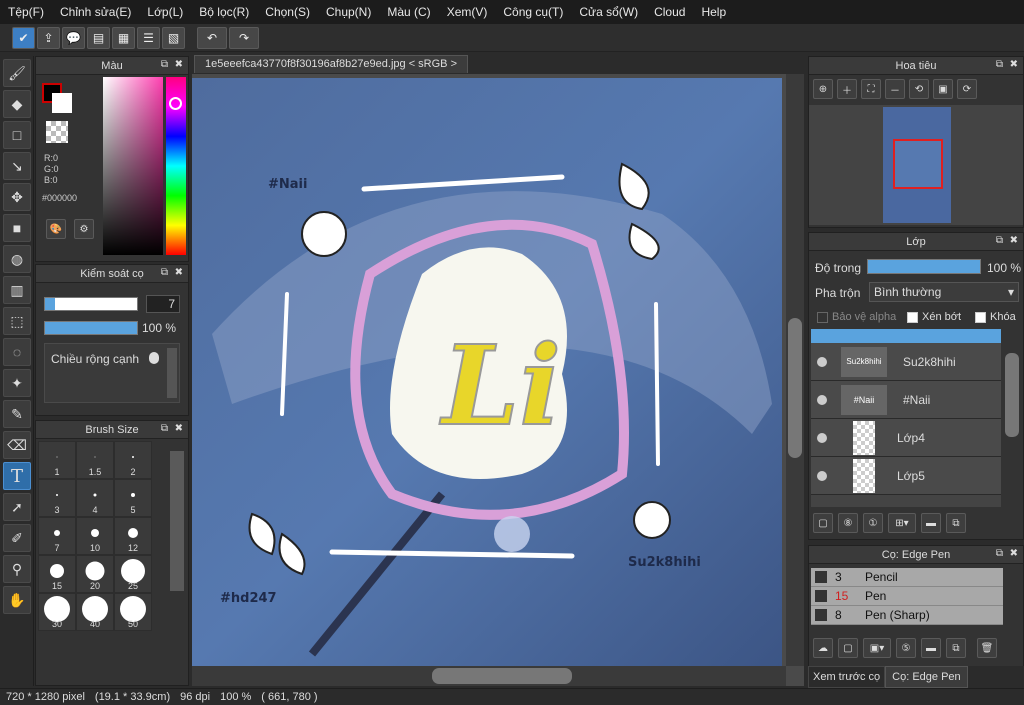 Image resolution: width=1024 pixels, height=705 pixels. I want to click on menu-view: Xem(V), so click(467, 12).